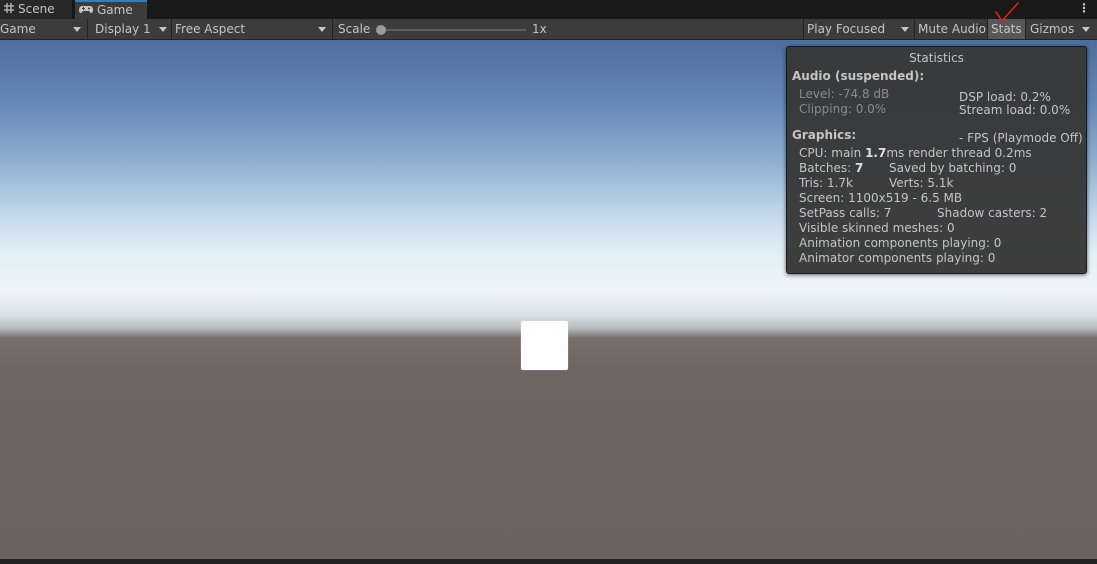 The width and height of the screenshot is (1097, 564). I want to click on skinned-meshes-readout: Visible skinned meshes: 0, so click(877, 228).